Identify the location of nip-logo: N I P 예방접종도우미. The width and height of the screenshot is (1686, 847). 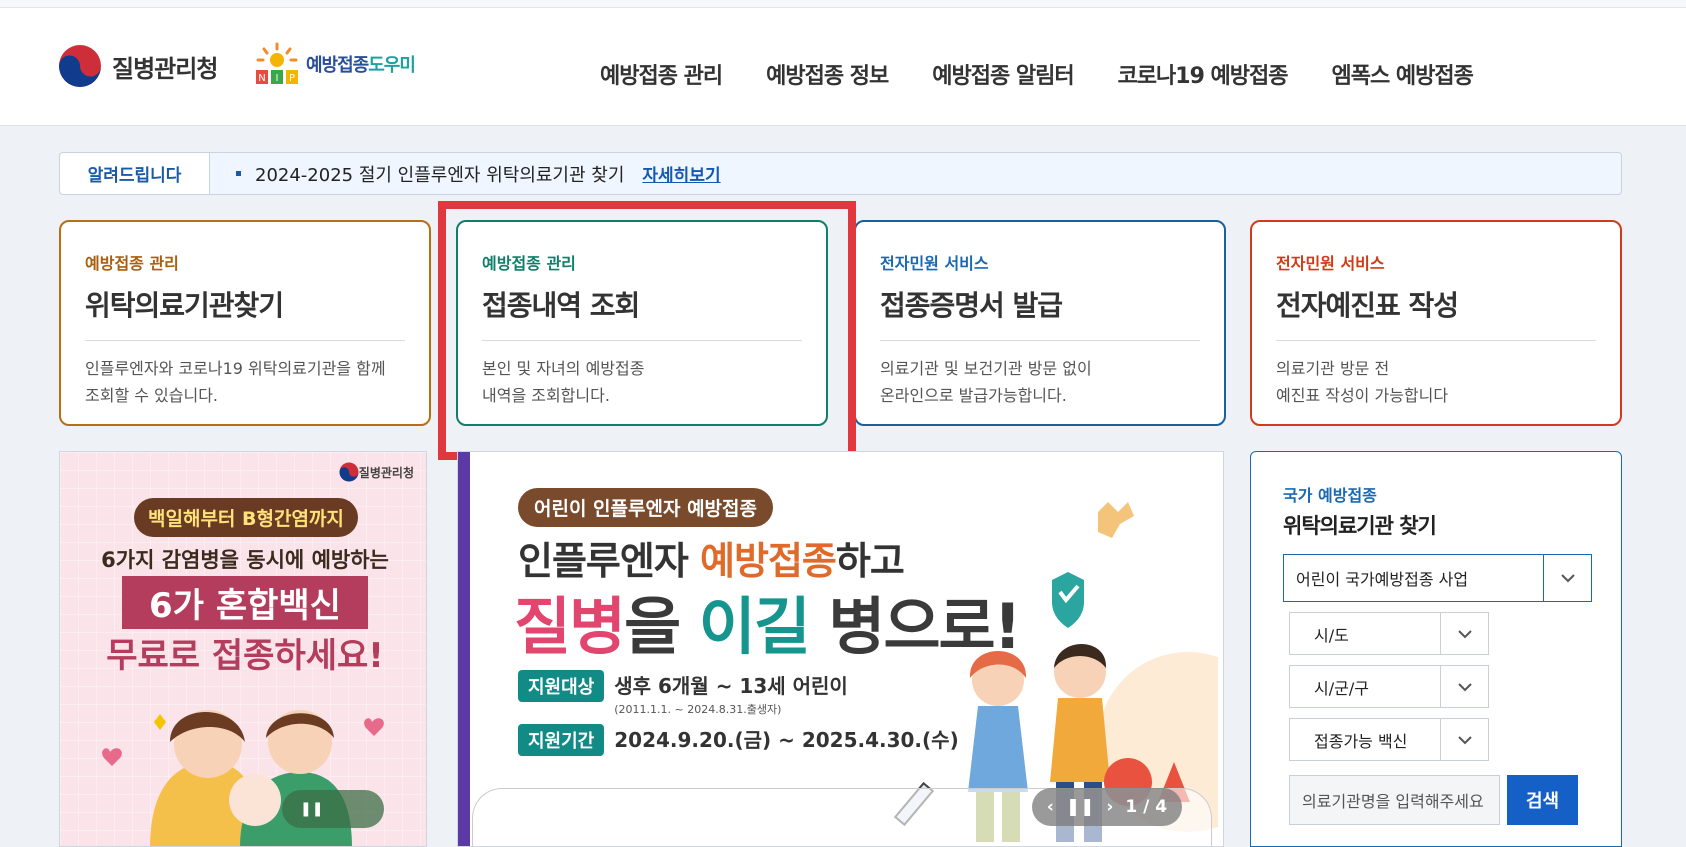
(334, 64).